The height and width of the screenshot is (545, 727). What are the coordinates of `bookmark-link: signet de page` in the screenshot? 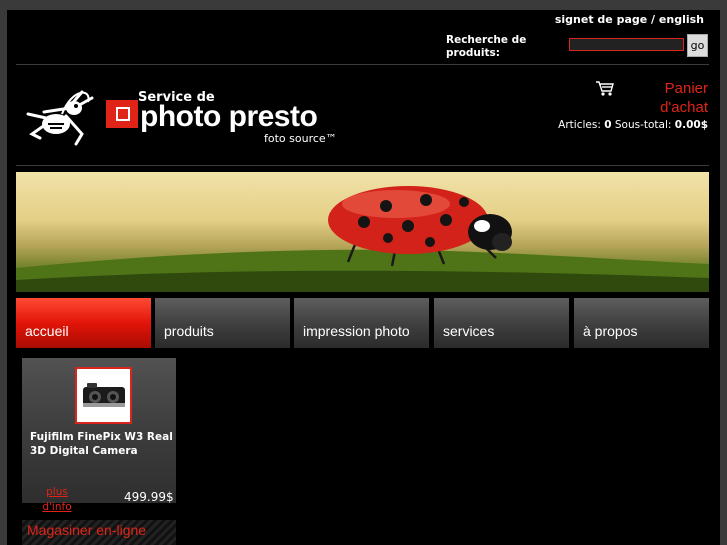 It's located at (601, 19).